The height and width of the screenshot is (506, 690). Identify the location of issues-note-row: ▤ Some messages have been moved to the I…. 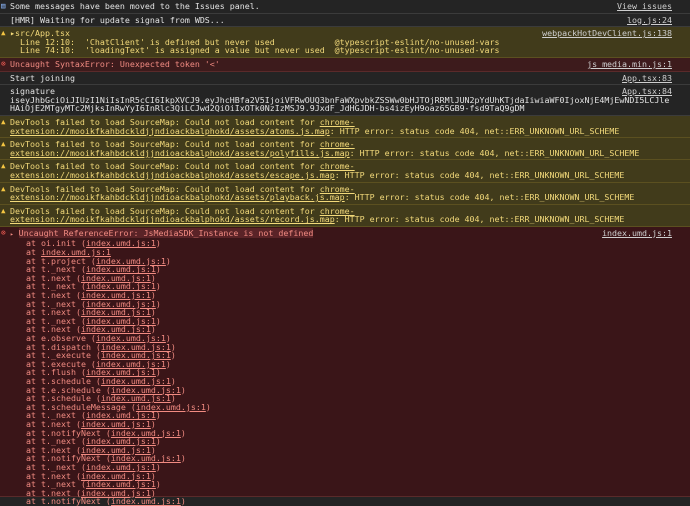
(345, 7).